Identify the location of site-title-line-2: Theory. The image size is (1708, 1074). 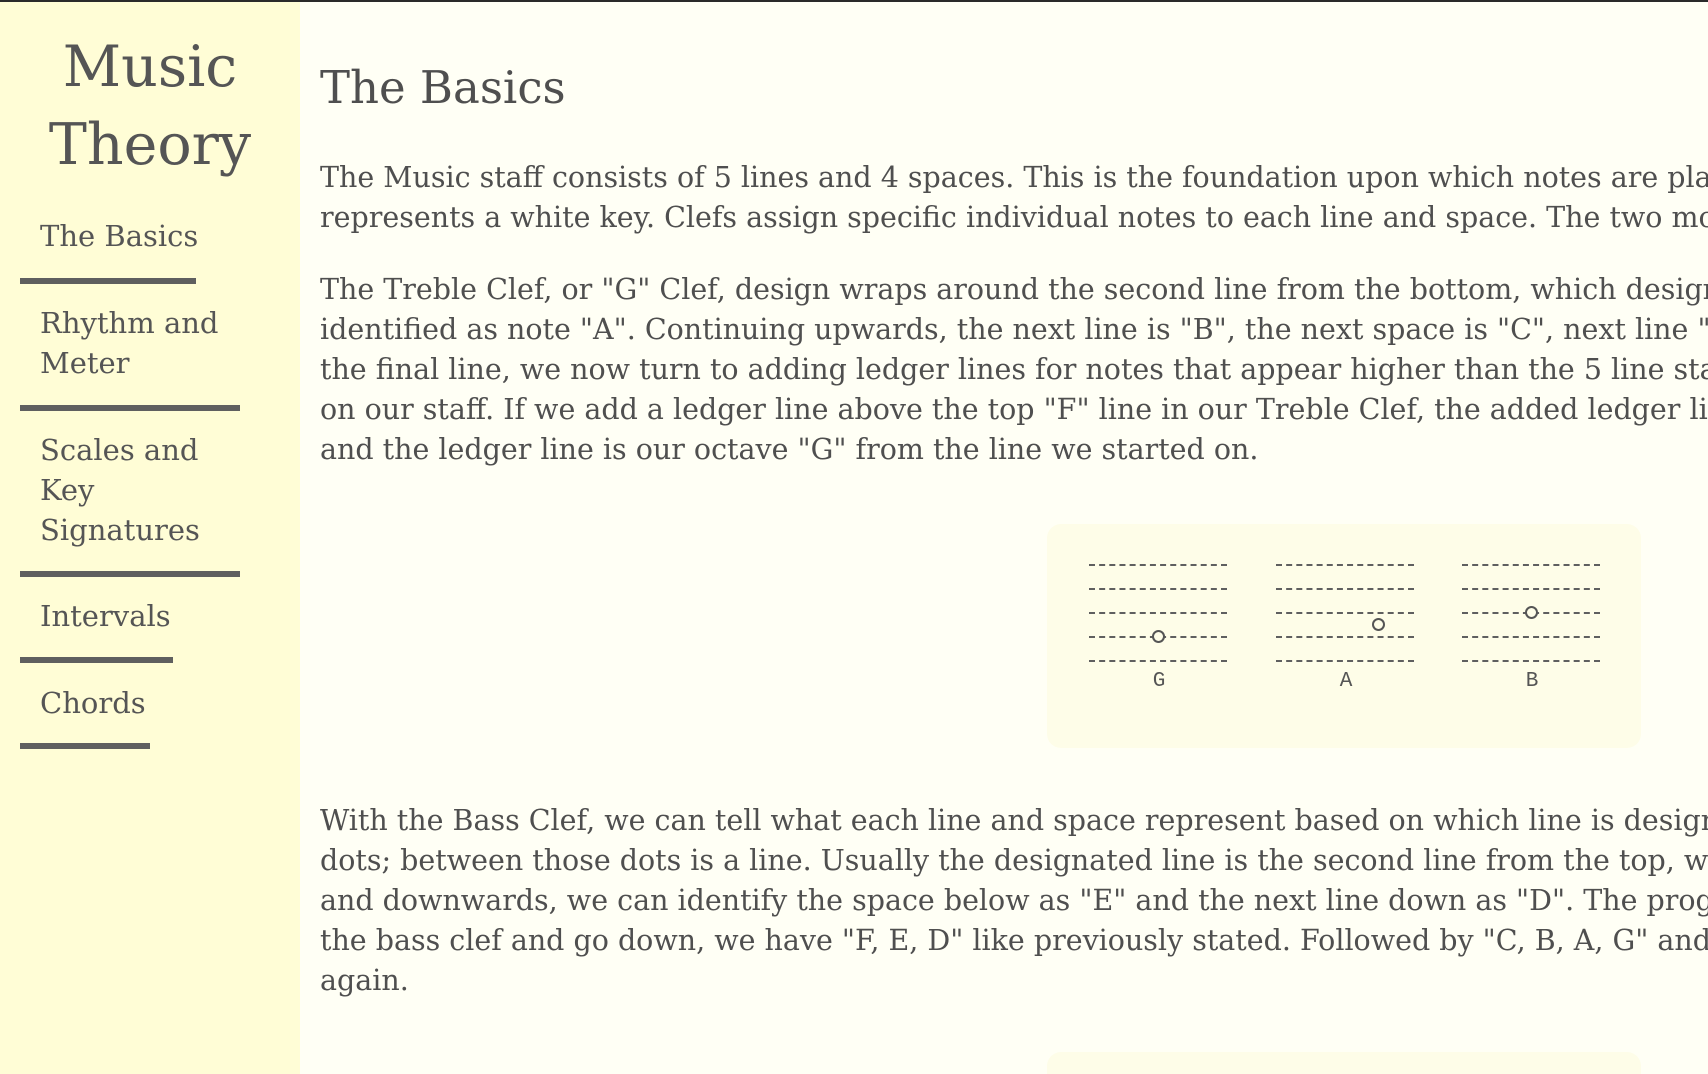
(150, 145).